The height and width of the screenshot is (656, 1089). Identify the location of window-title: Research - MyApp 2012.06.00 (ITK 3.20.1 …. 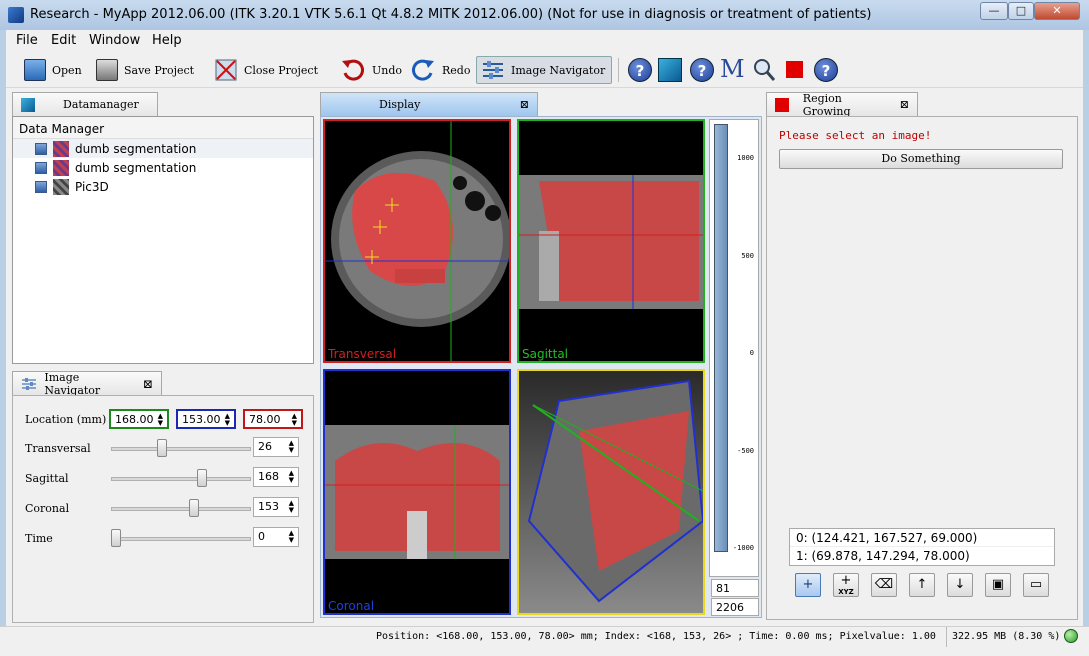
(451, 14).